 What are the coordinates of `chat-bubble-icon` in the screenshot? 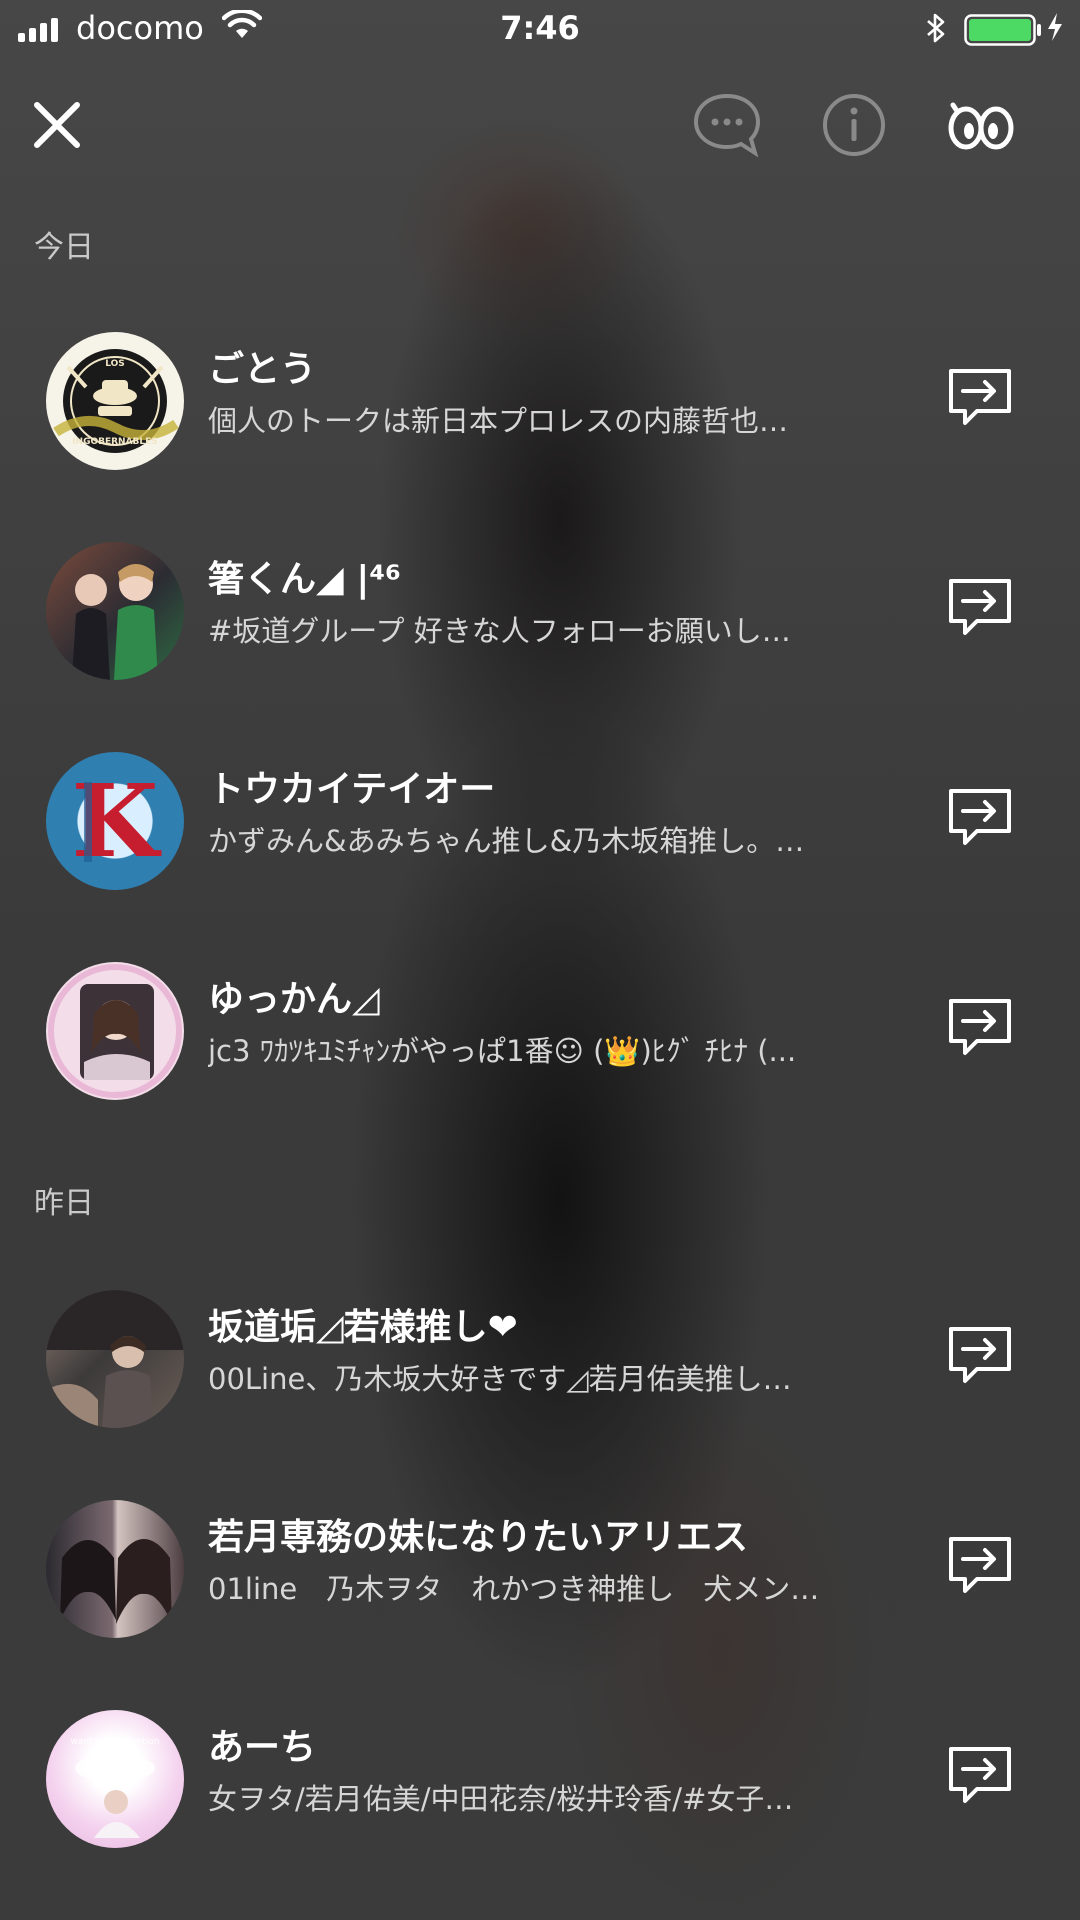 It's located at (727, 125).